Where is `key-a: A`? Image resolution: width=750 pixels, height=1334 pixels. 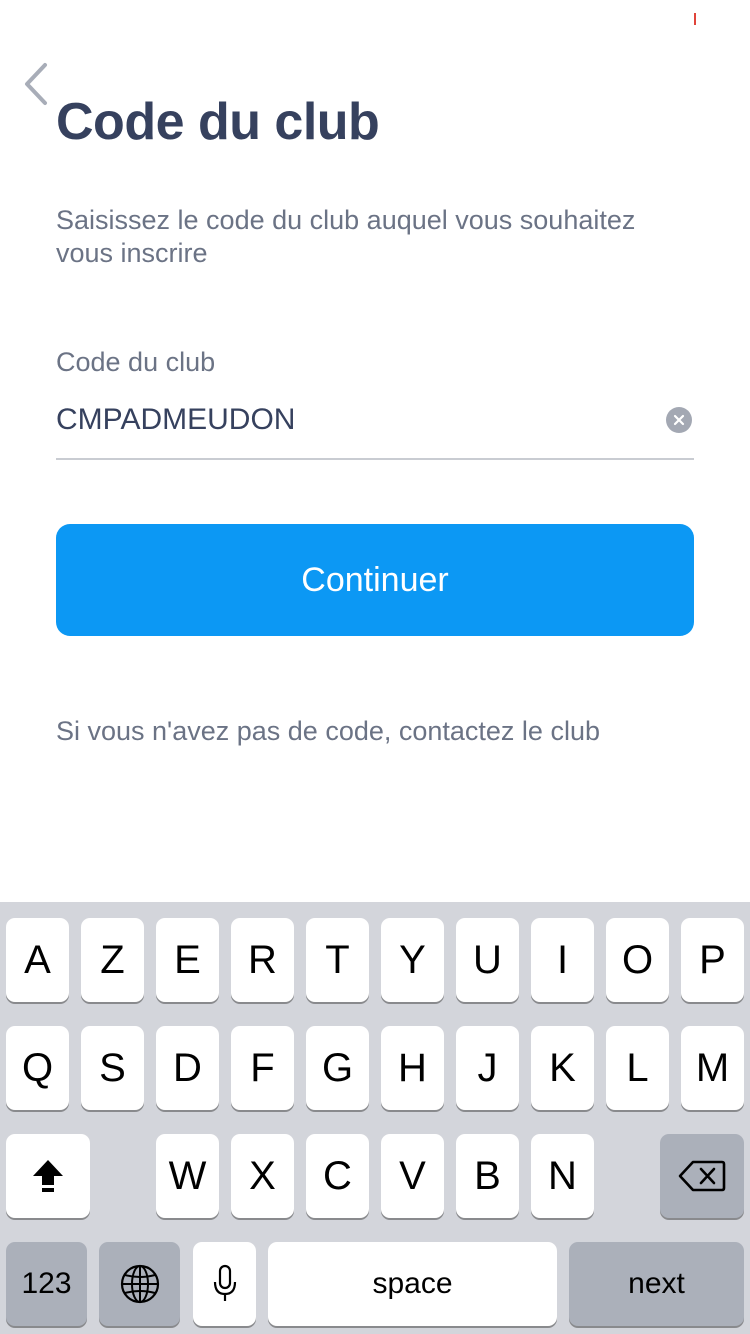 key-a: A is located at coordinates (37, 960).